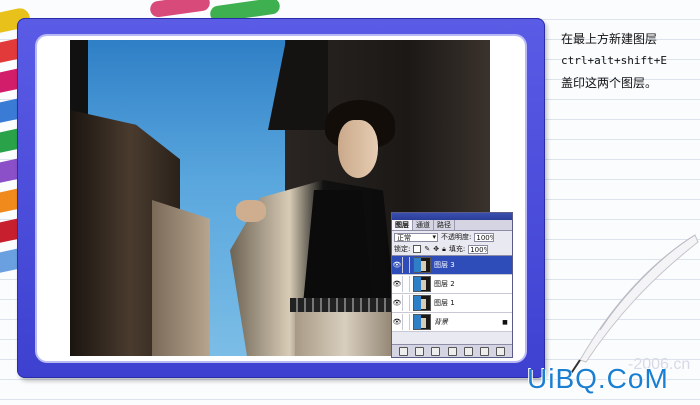 This screenshot has height=405, width=700. What do you see at coordinates (452, 216) in the screenshot?
I see `panel-titlebar` at bounding box center [452, 216].